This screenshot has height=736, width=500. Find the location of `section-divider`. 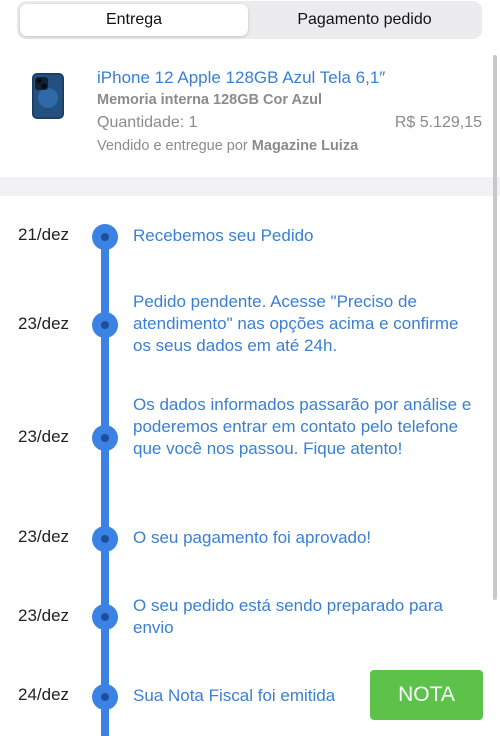

section-divider is located at coordinates (250, 186).